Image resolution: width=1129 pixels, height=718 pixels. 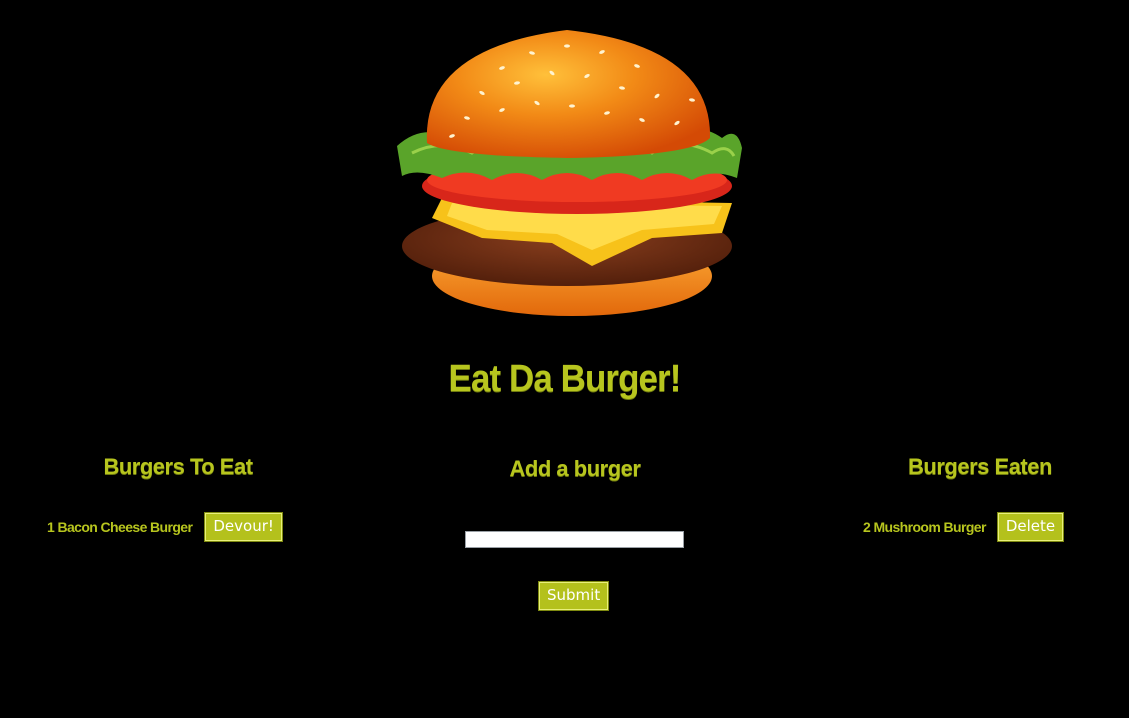 I want to click on add-burger-heading: Add a burger, so click(x=575, y=468).